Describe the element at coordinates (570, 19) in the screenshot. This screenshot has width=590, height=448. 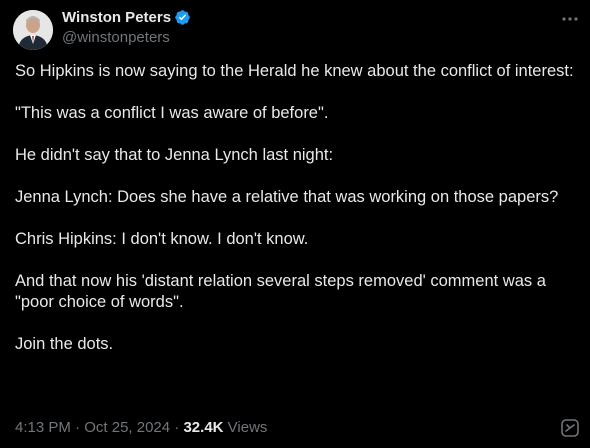
I see `more-options-icon` at that location.